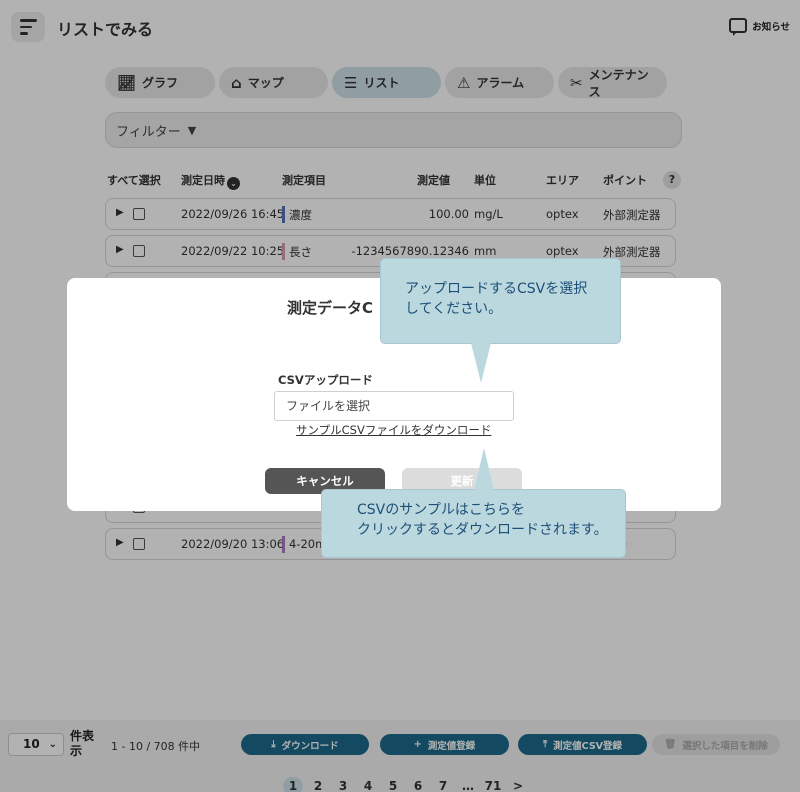 The height and width of the screenshot is (792, 800). I want to click on upload-tooltip: アップロードするCSVを選択 してください。, so click(500, 320).